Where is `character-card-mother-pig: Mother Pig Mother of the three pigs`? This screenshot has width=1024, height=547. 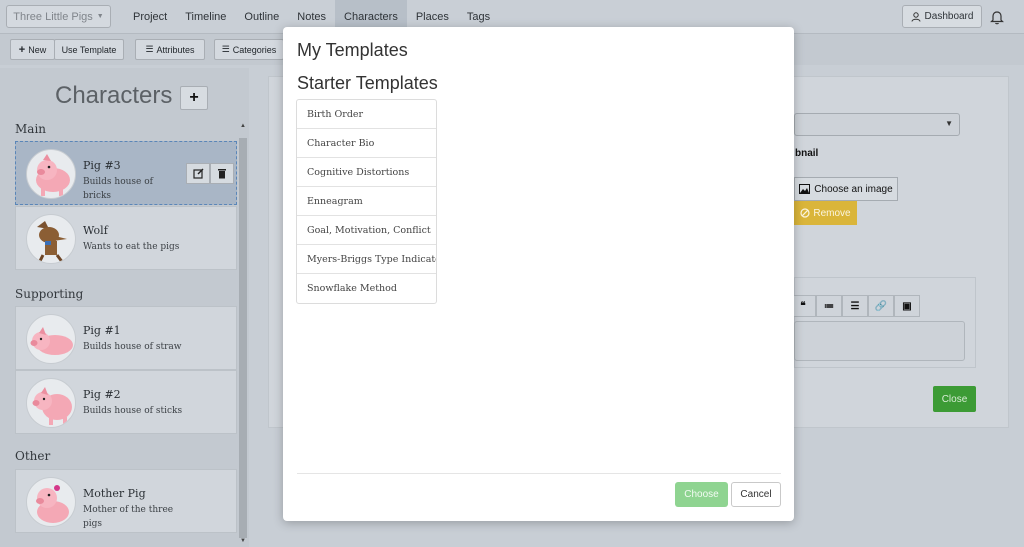 character-card-mother-pig: Mother Pig Mother of the three pigs is located at coordinates (126, 501).